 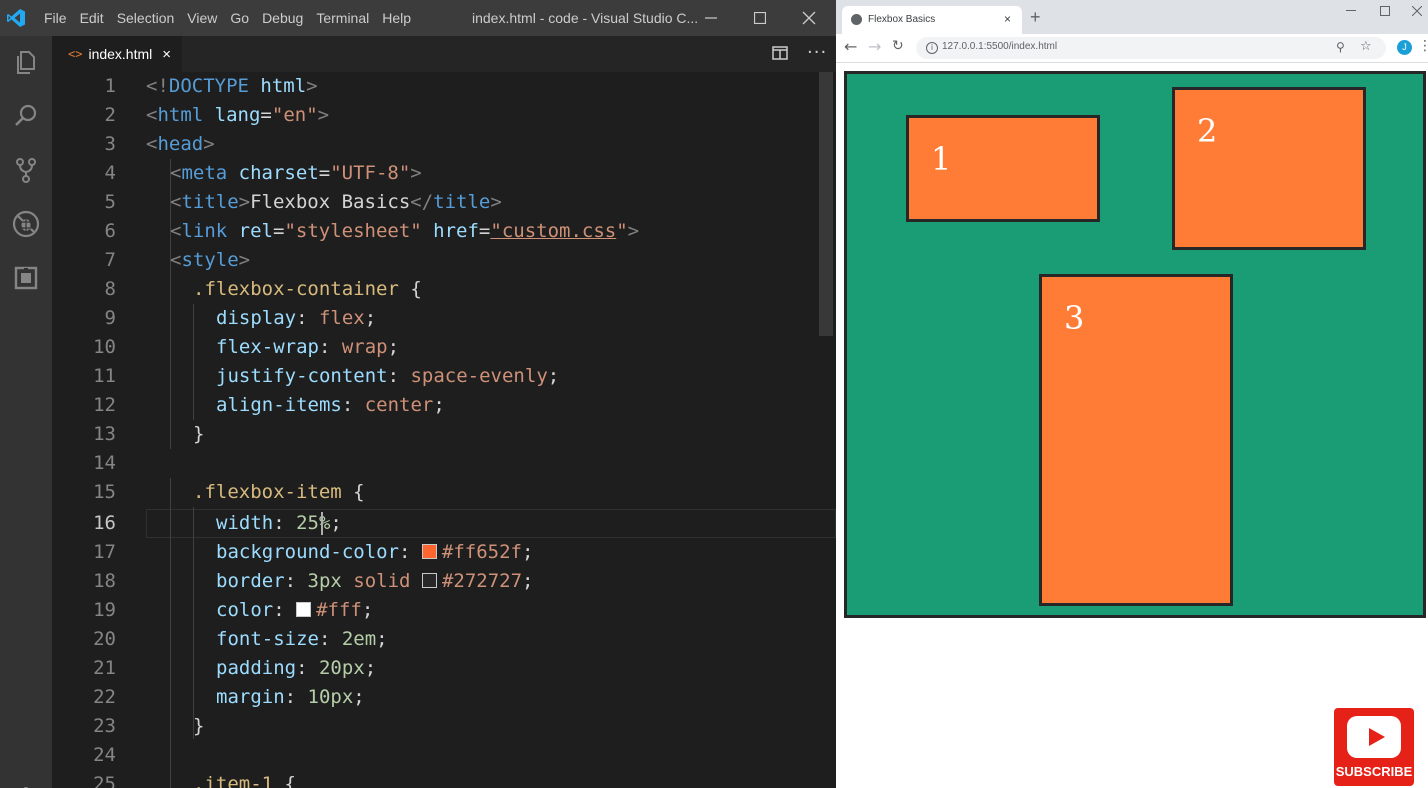 What do you see at coordinates (146, 18) in the screenshot?
I see `menu-selection: Selection` at bounding box center [146, 18].